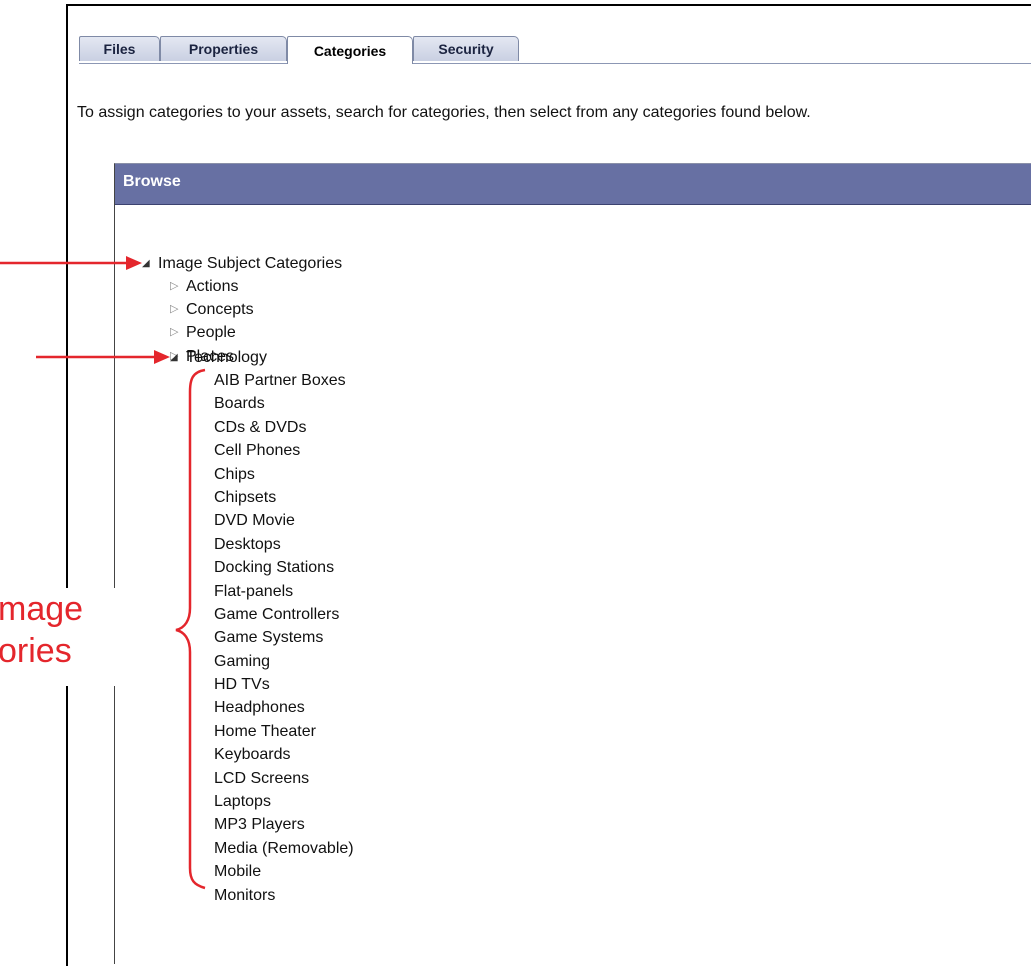  I want to click on category-item: Headphones, so click(284, 707).